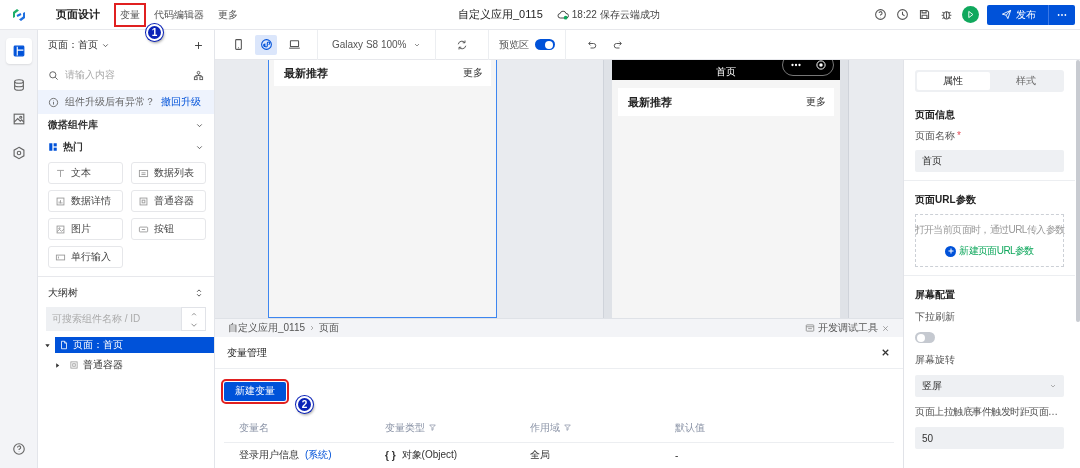  Describe the element at coordinates (545, 427) in the screenshot. I see `column-header: 作用域` at that location.